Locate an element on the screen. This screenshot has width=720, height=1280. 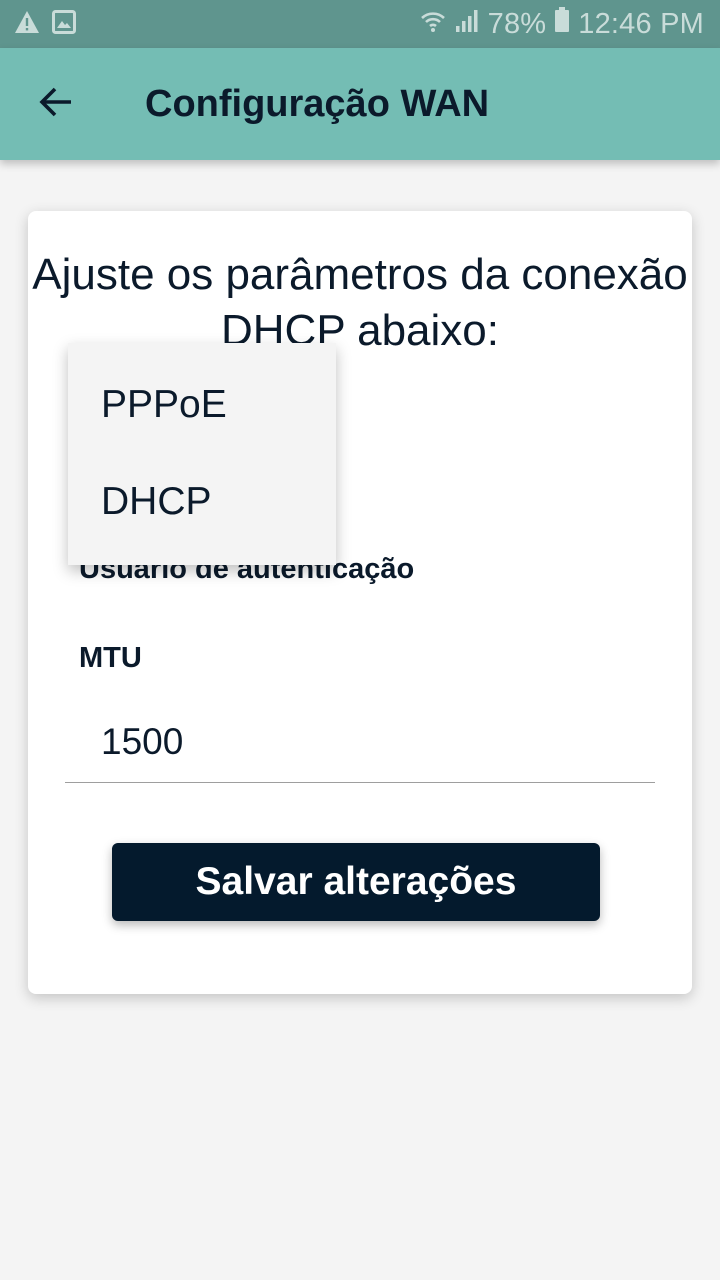
back-button is located at coordinates (56, 104).